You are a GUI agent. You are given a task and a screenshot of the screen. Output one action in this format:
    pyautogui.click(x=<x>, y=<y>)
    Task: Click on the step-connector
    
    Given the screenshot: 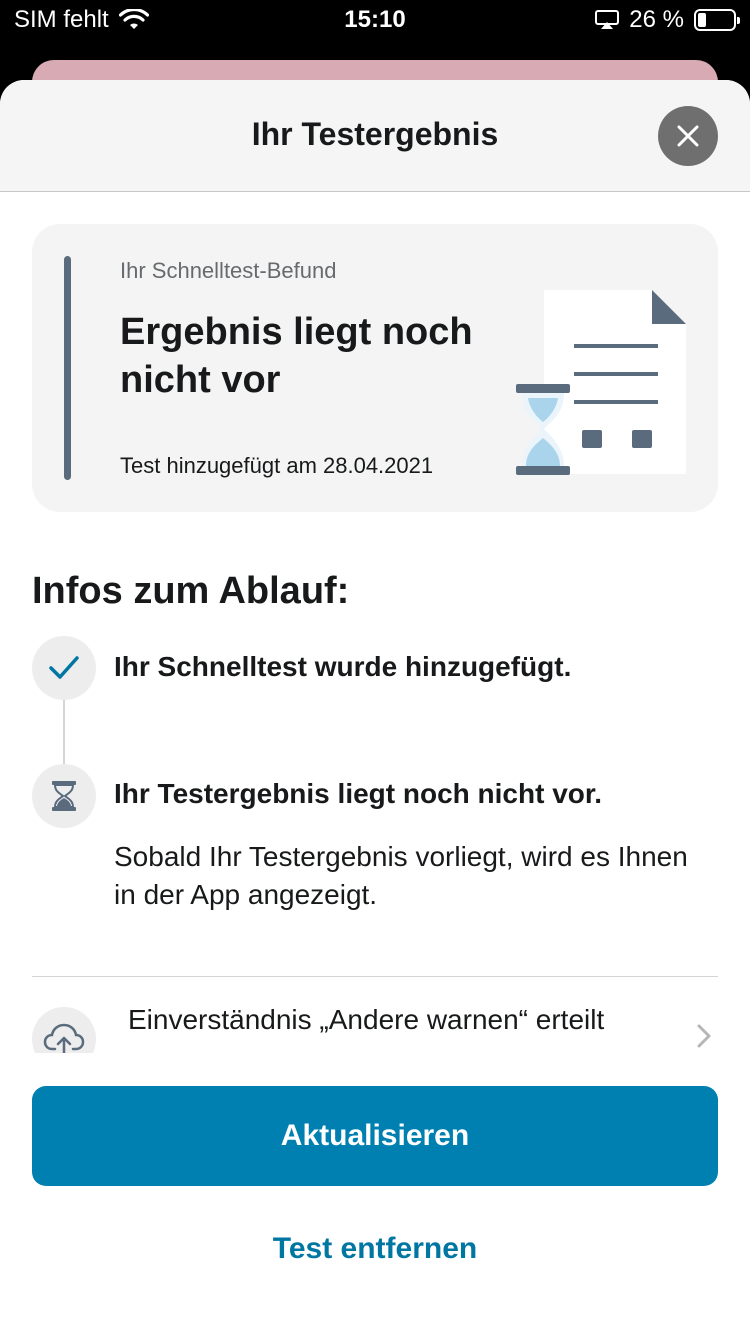 What is the action you would take?
    pyautogui.click(x=64, y=732)
    